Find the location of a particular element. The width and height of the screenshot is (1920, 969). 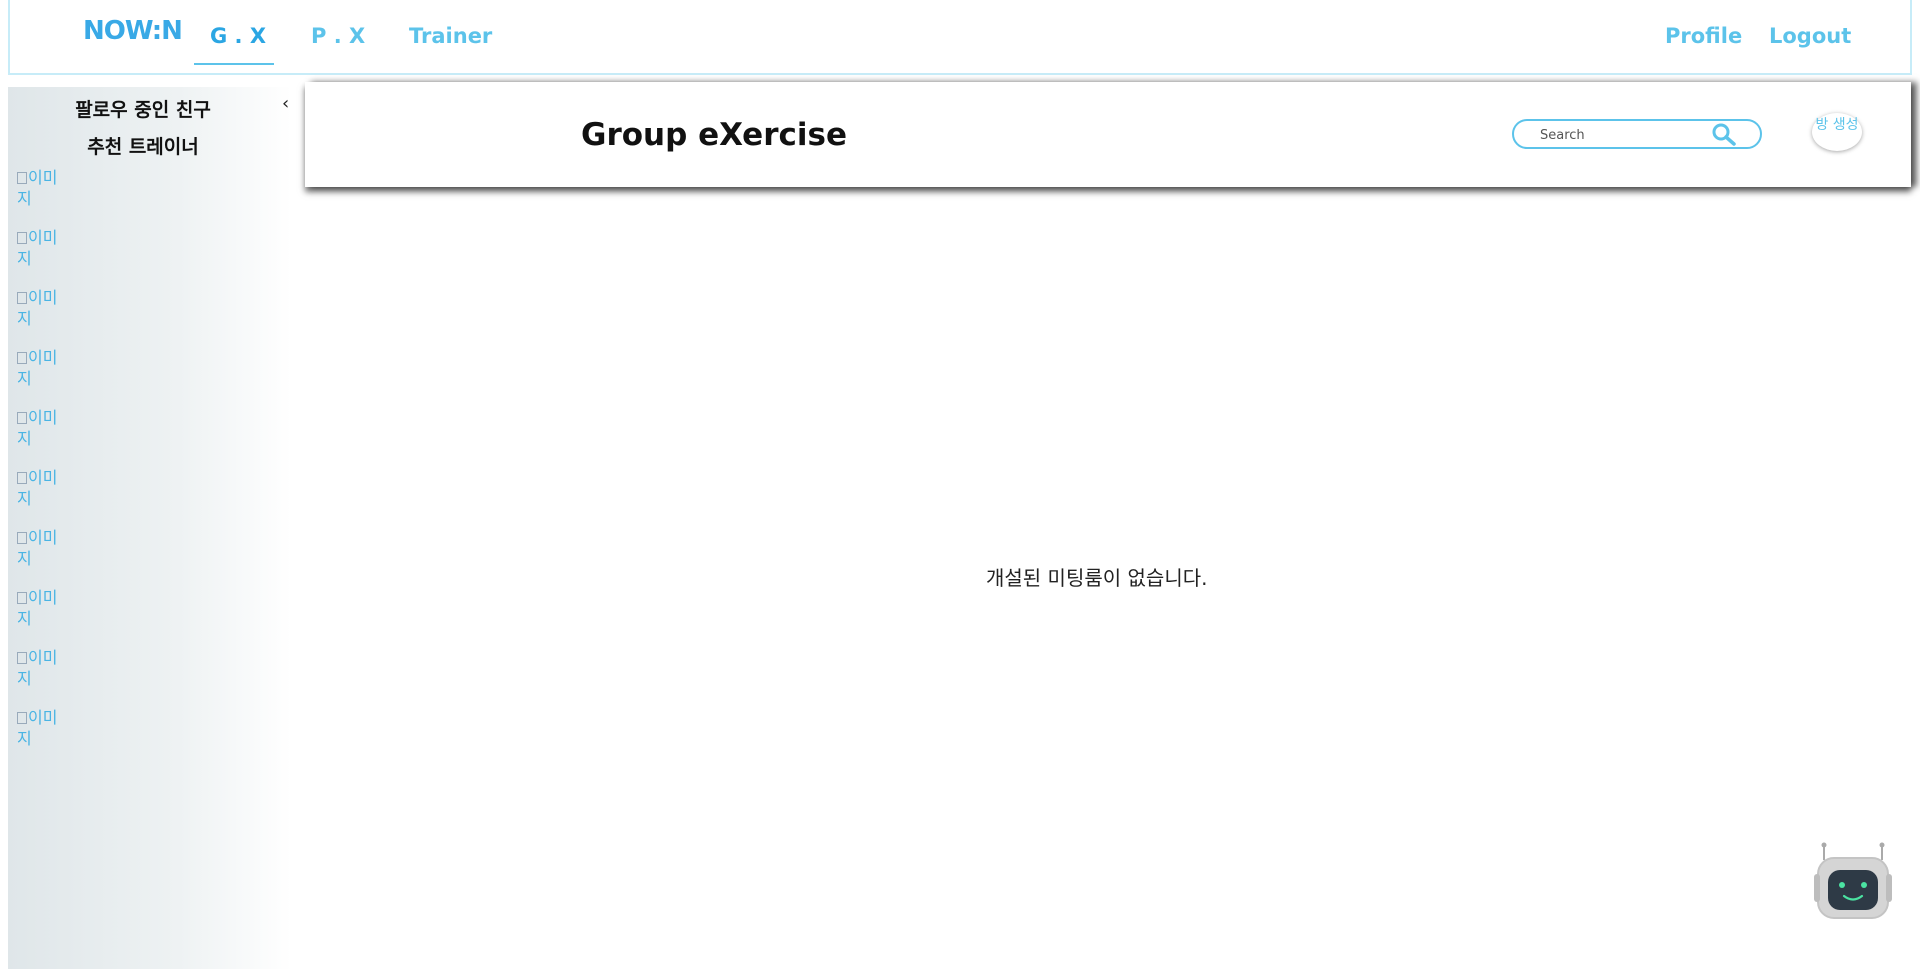

create-room-button: 방 생성 is located at coordinates (1837, 132).